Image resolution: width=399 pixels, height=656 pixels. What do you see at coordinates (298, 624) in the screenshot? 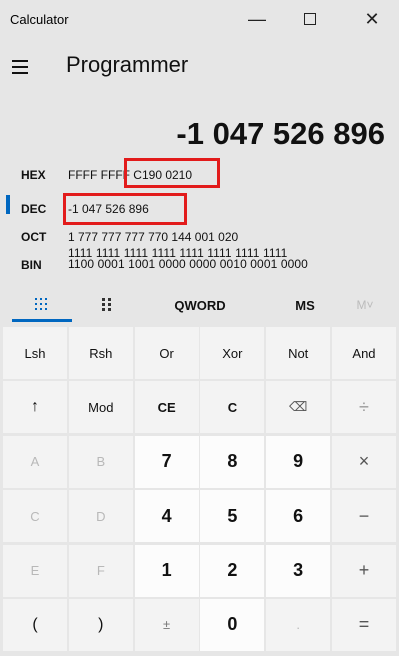
I see `decimal-key: .` at bounding box center [298, 624].